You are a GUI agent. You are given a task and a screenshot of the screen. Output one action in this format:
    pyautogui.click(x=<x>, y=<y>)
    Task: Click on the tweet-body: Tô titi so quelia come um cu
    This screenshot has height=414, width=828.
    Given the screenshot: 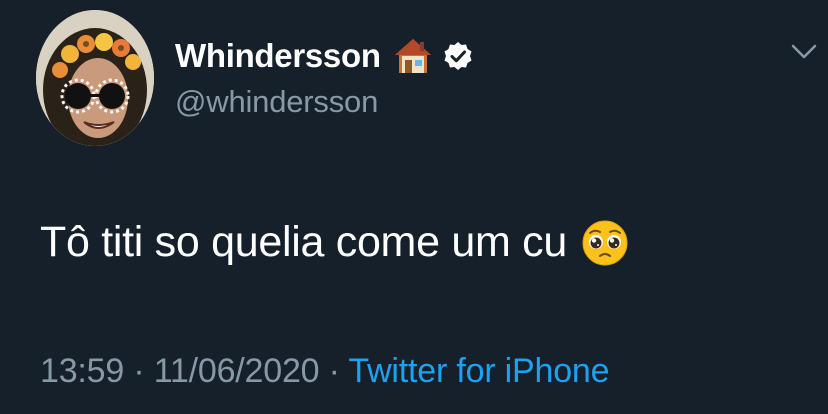 What is the action you would take?
    pyautogui.click(x=334, y=242)
    